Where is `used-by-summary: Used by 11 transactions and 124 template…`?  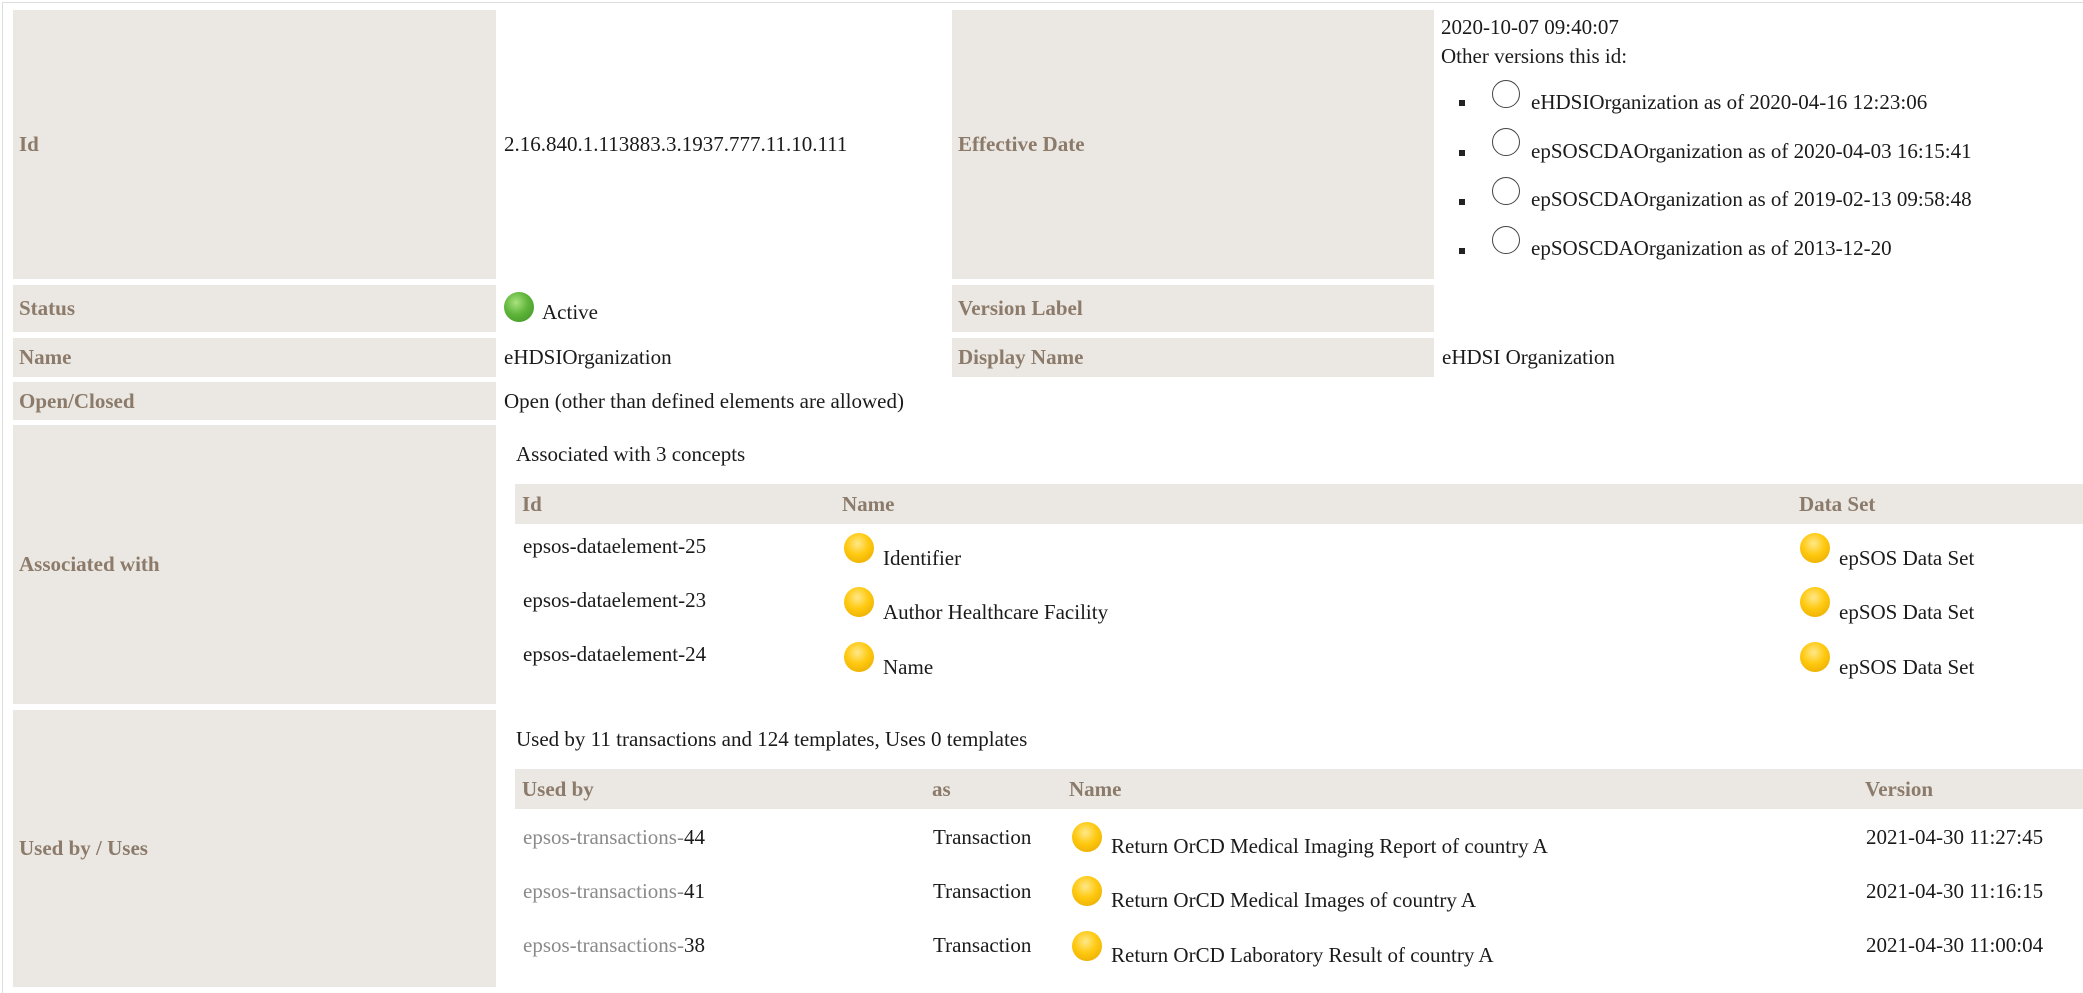 used-by-summary: Used by 11 transactions and 124 template… is located at coordinates (772, 739).